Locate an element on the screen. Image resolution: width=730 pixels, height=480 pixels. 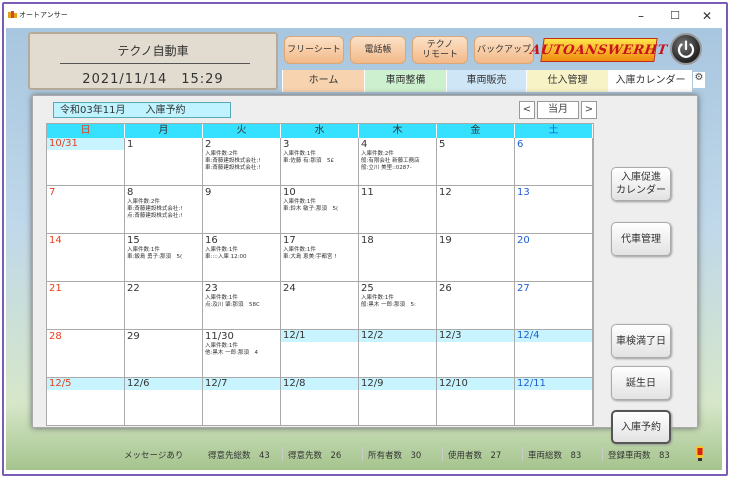
calendar-day-cell: 24 is located at coordinates (320, 306).